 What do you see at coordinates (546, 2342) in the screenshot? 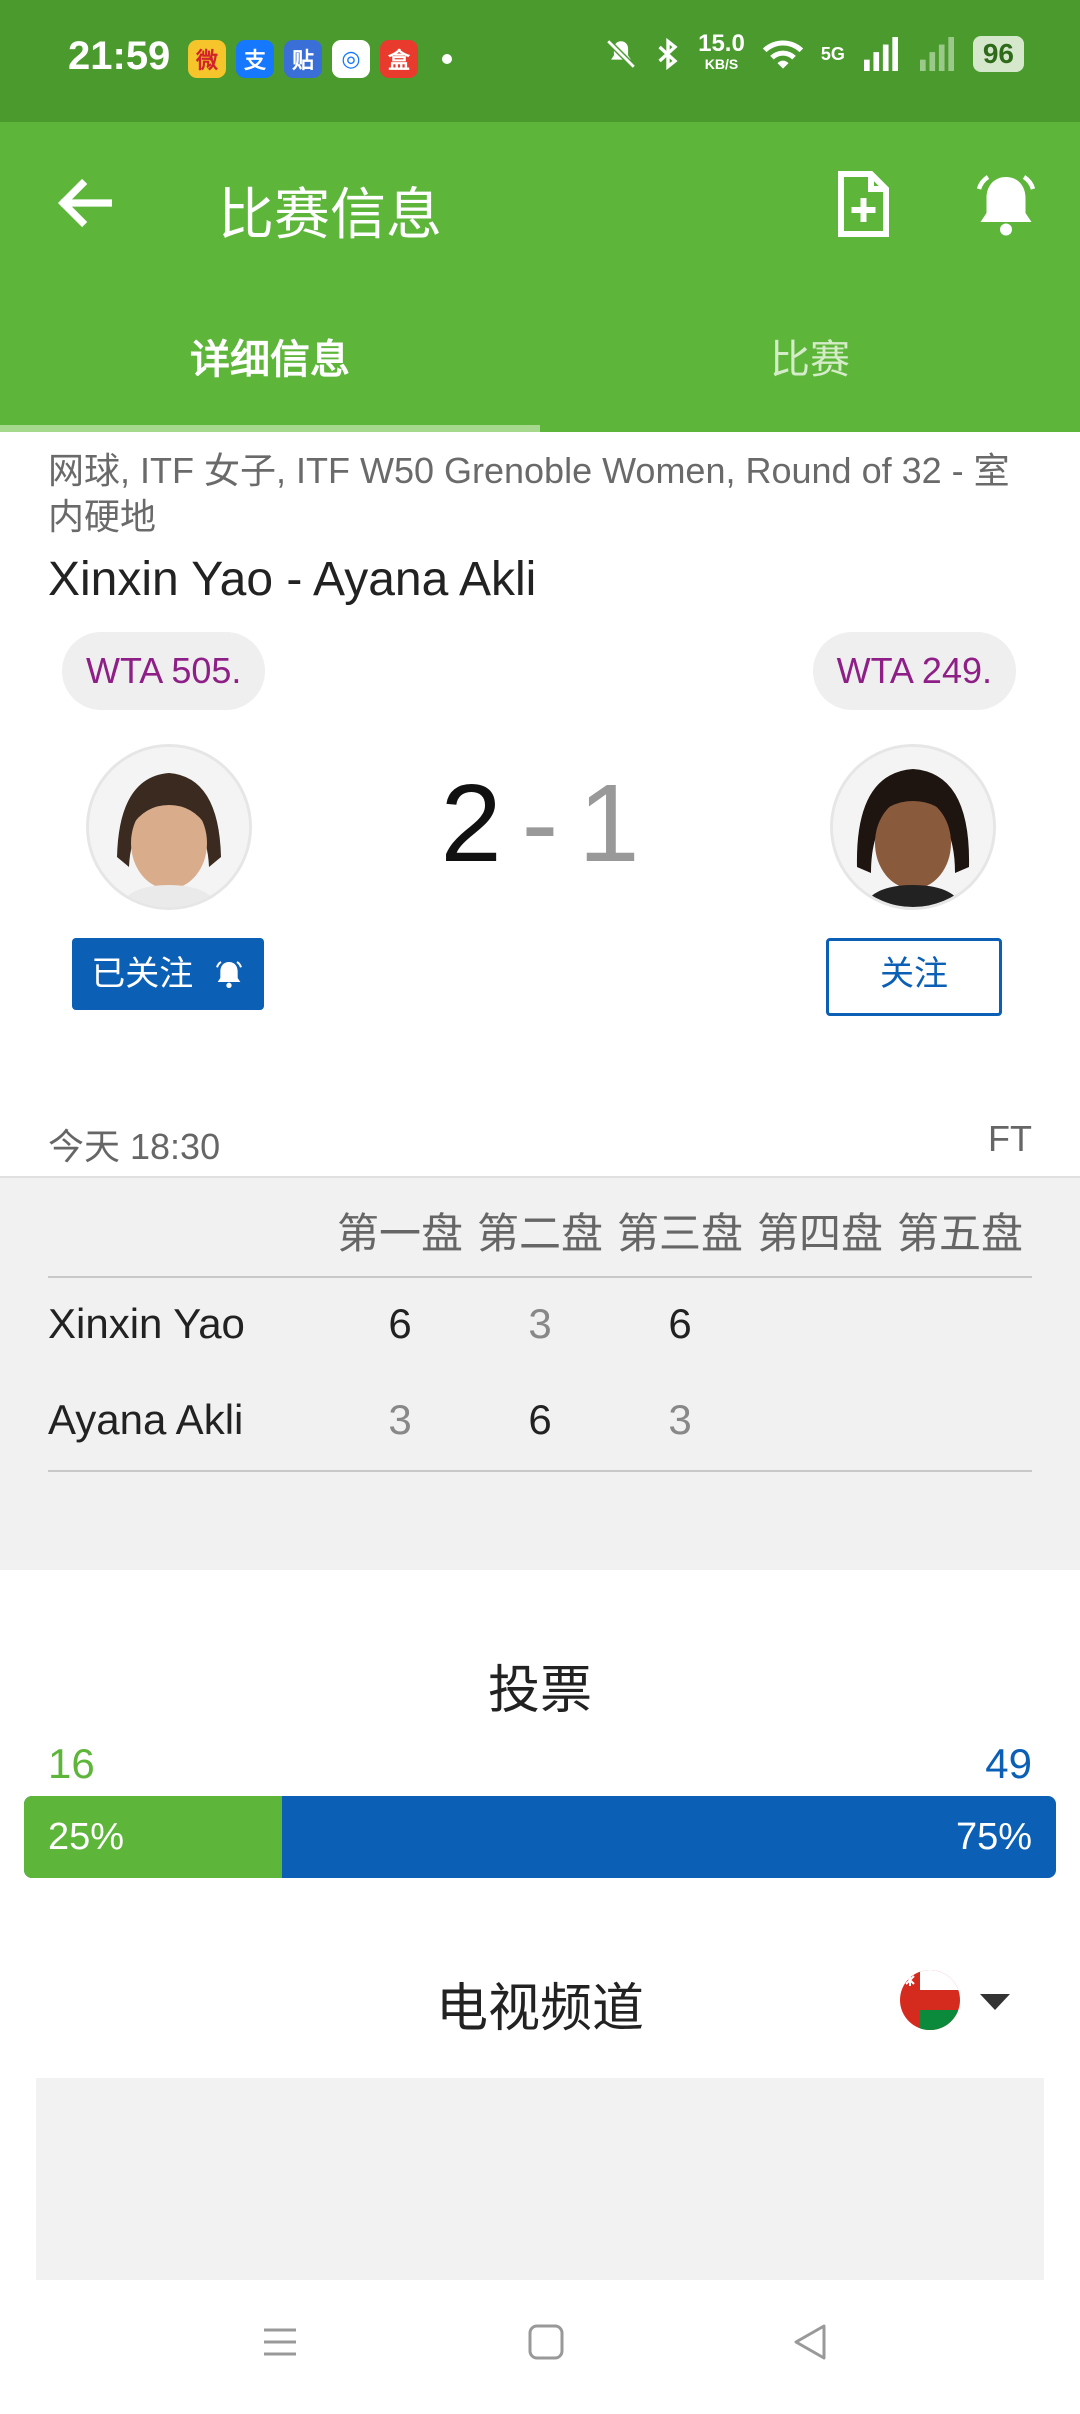
I see `home-icon` at bounding box center [546, 2342].